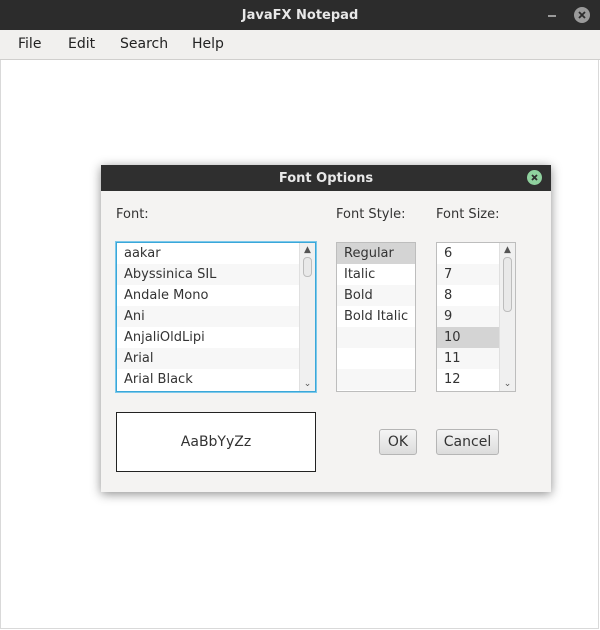 This screenshot has width=600, height=630. What do you see at coordinates (534, 177) in the screenshot?
I see `dialog-close-icon` at bounding box center [534, 177].